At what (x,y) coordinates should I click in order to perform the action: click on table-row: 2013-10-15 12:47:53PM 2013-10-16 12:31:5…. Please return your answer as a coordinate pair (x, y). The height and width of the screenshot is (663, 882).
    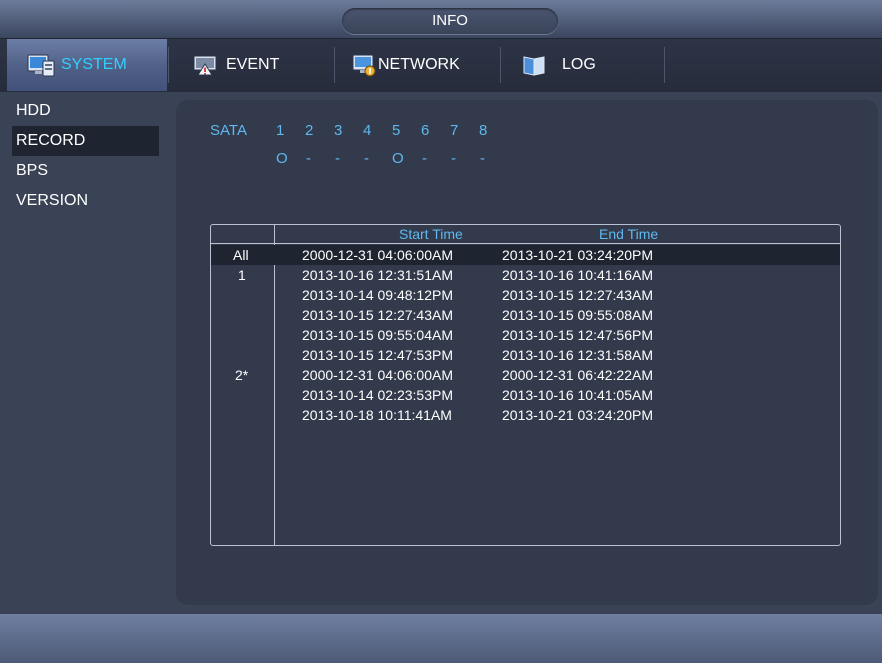
    Looking at the image, I should click on (525, 355).